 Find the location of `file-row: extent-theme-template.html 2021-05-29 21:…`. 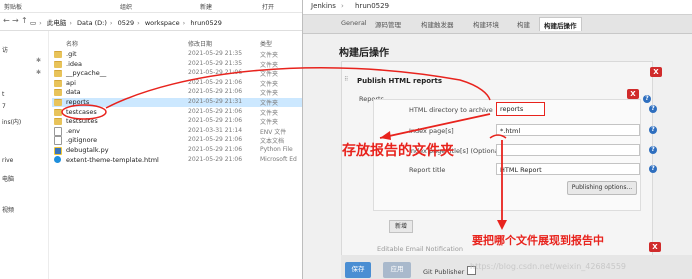

file-row: extent-theme-template.html 2021-05-29 21:… is located at coordinates (177, 160).